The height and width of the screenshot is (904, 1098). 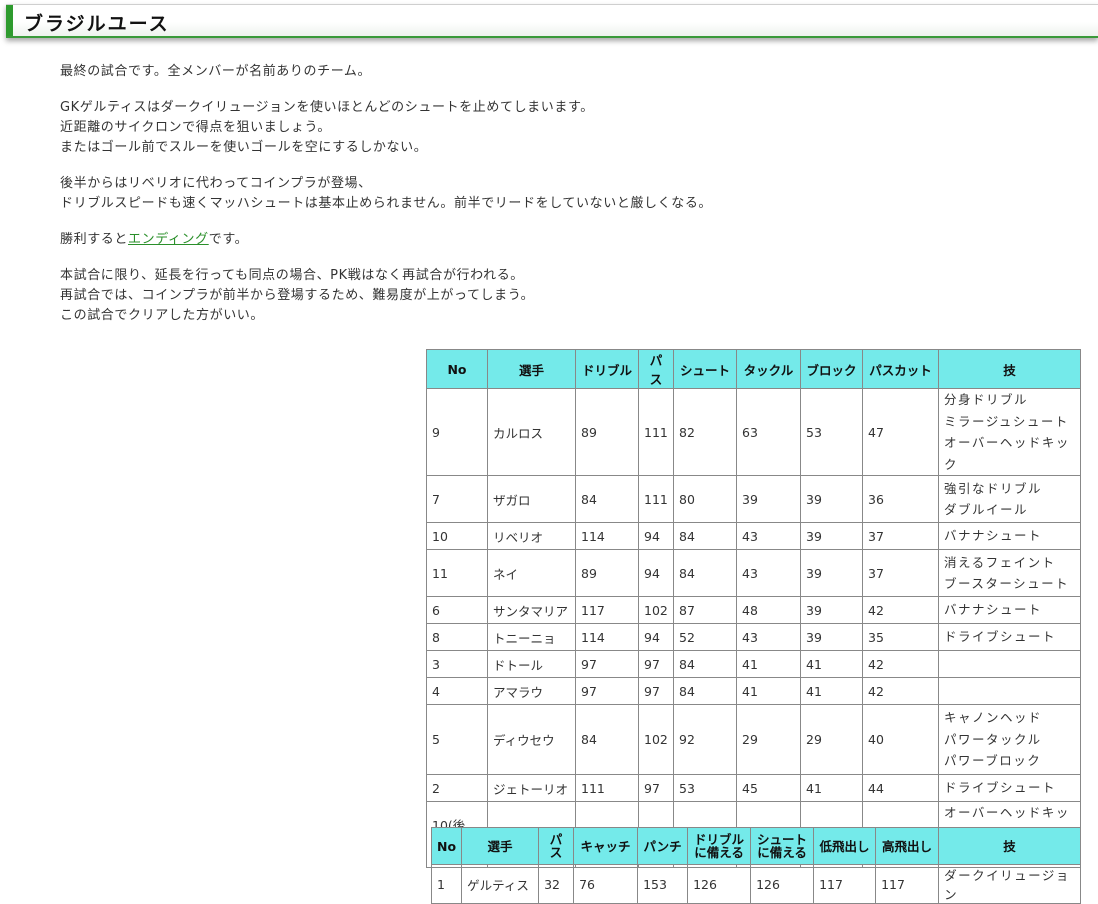 I want to click on skills-cell: ドライブシュート, so click(x=1009, y=788).